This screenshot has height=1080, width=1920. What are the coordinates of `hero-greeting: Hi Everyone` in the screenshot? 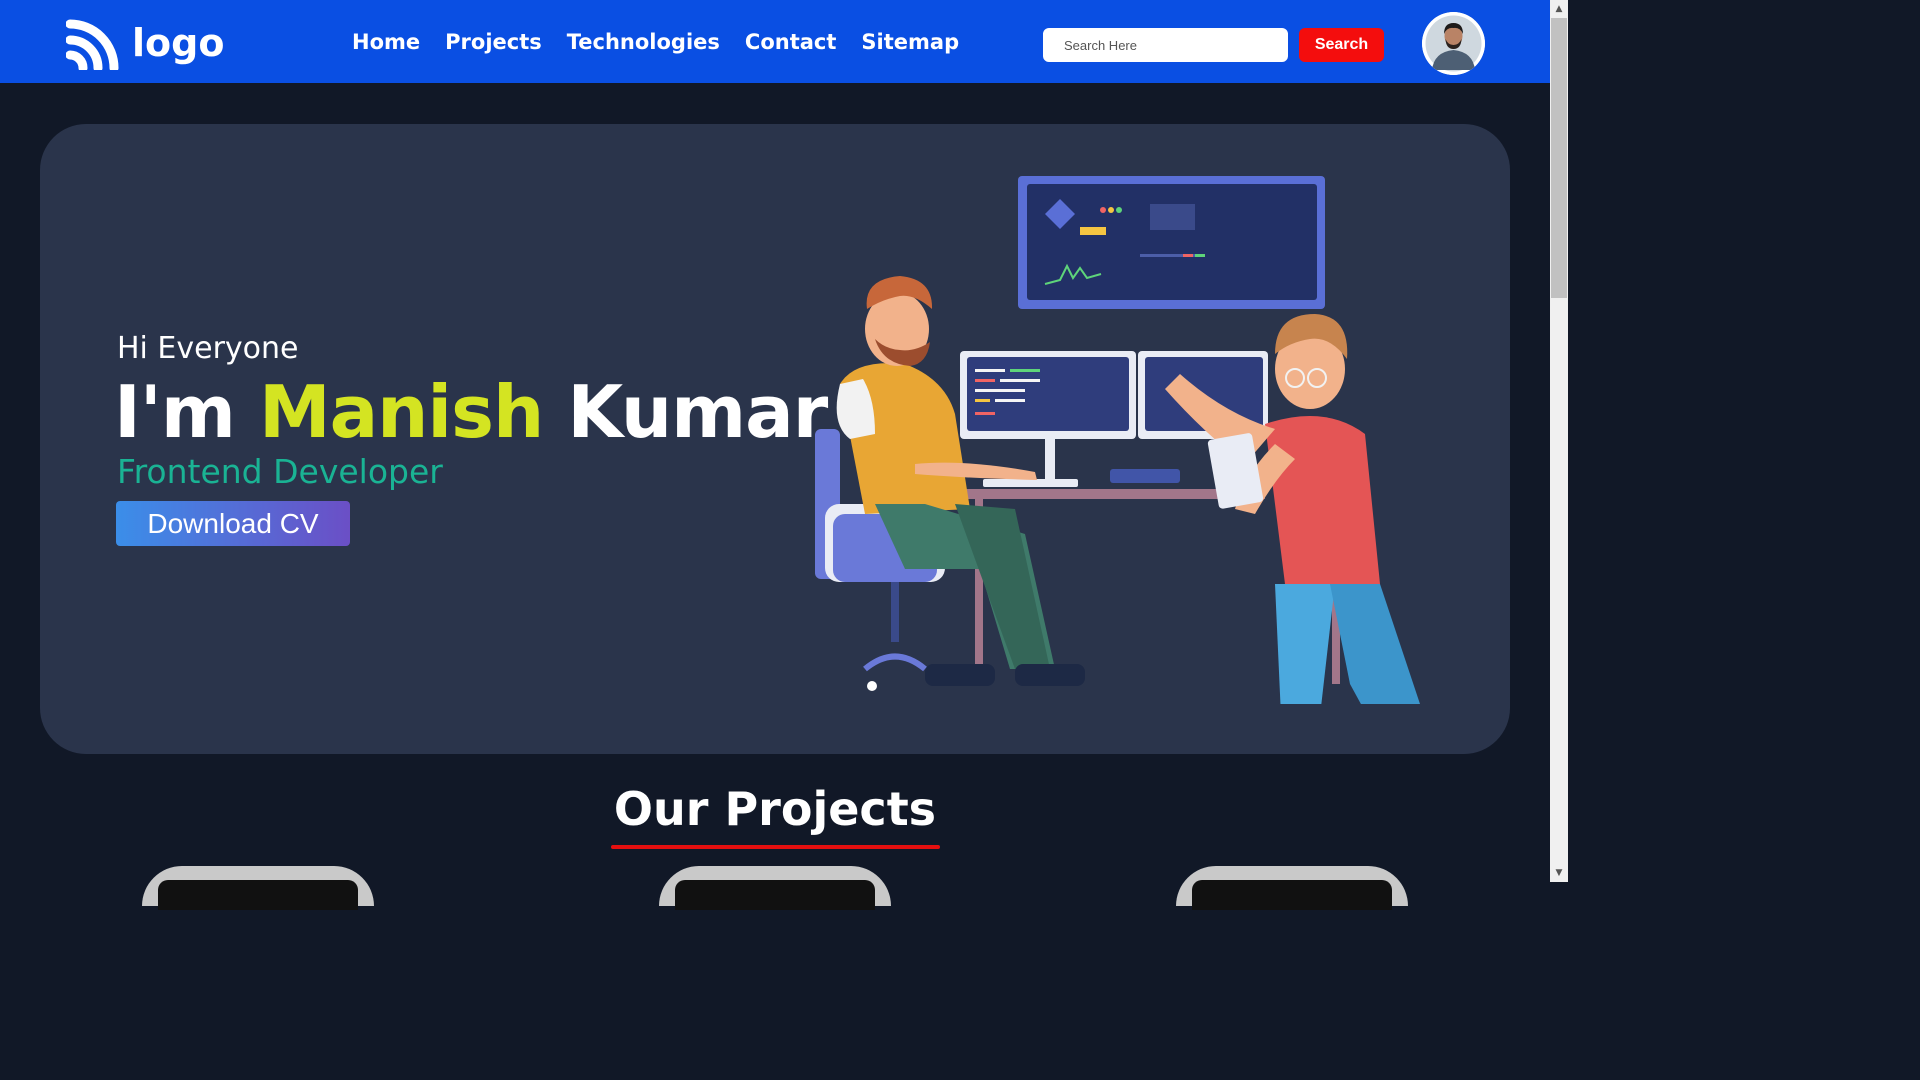 It's located at (208, 348).